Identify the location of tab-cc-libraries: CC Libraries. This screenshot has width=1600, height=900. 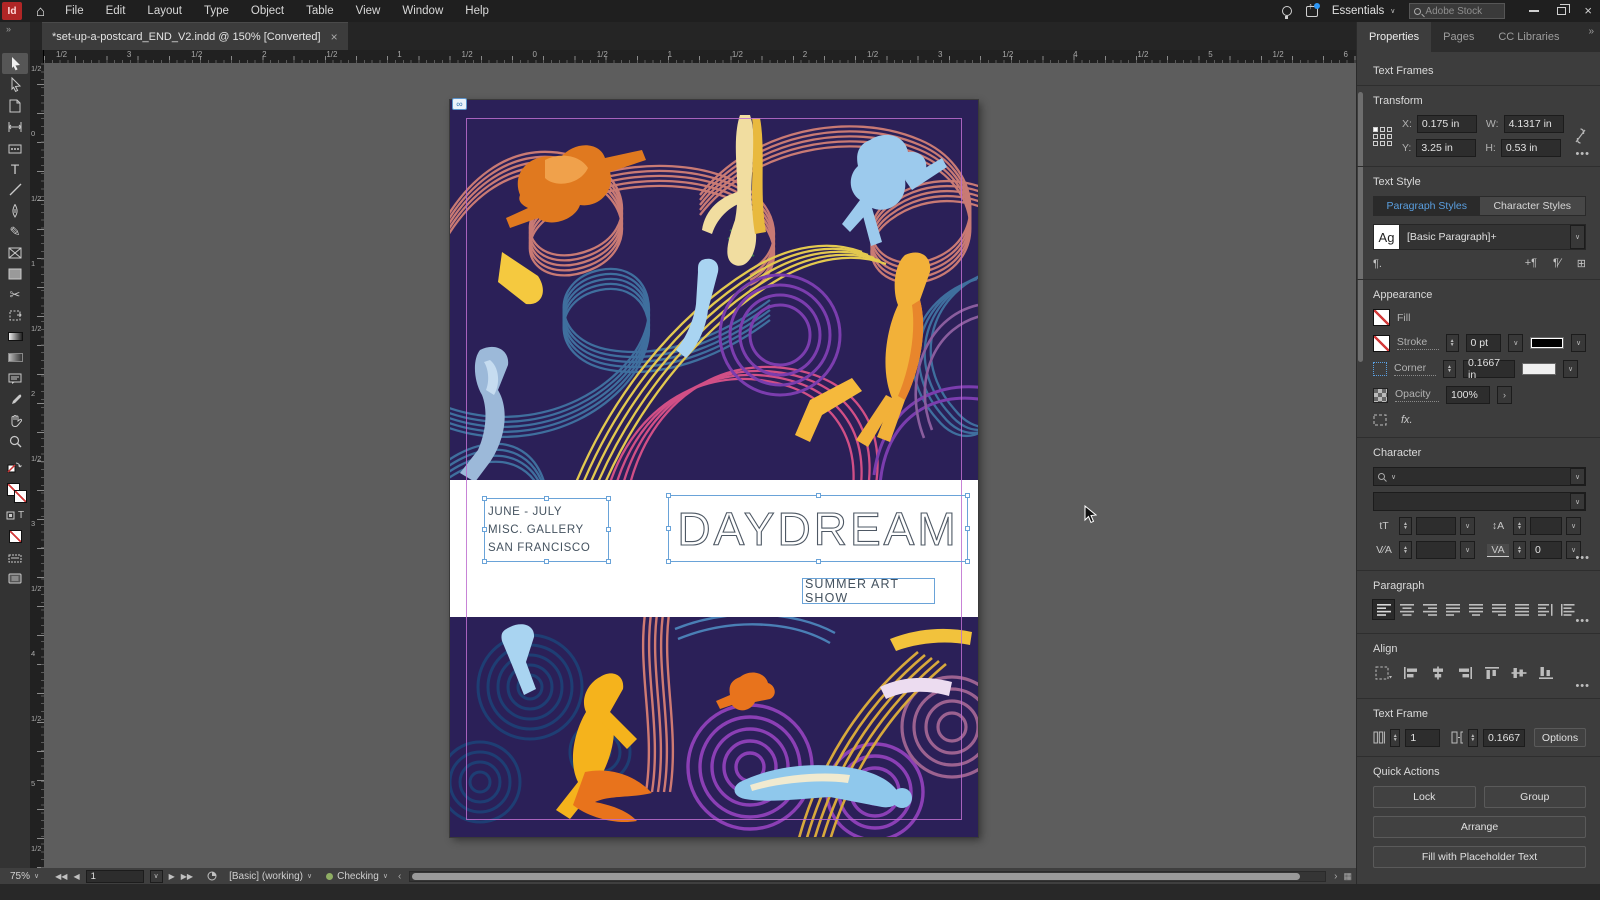
(1528, 37).